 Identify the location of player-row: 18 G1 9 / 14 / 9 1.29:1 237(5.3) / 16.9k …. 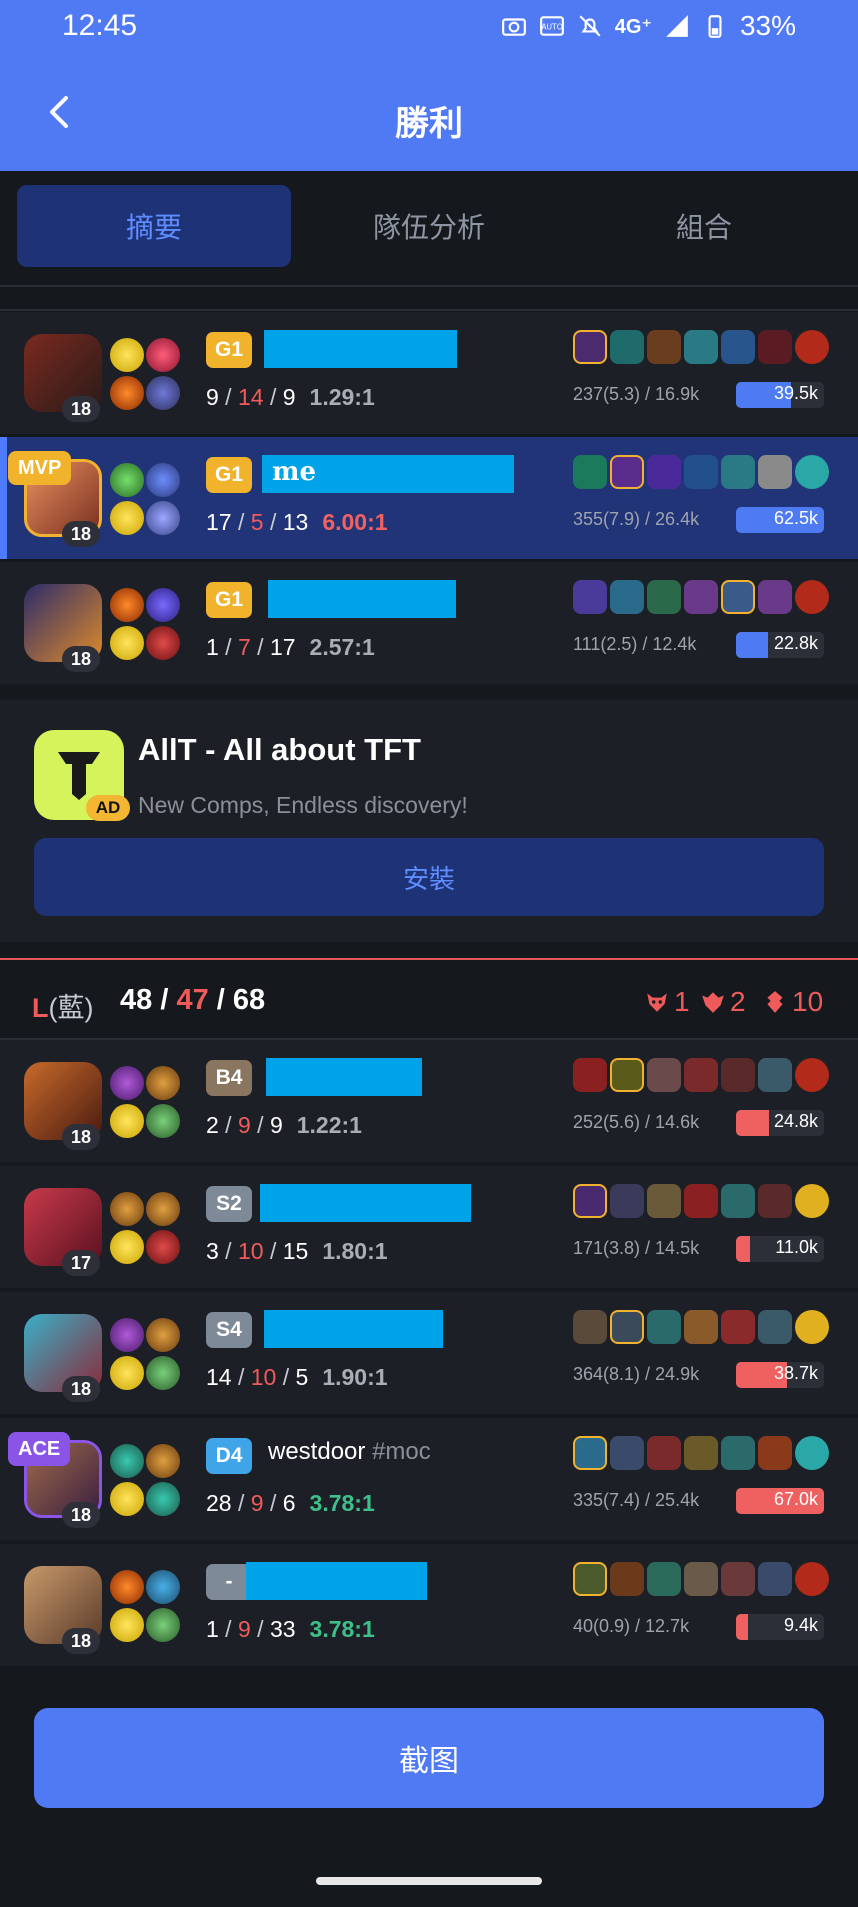
(429, 373).